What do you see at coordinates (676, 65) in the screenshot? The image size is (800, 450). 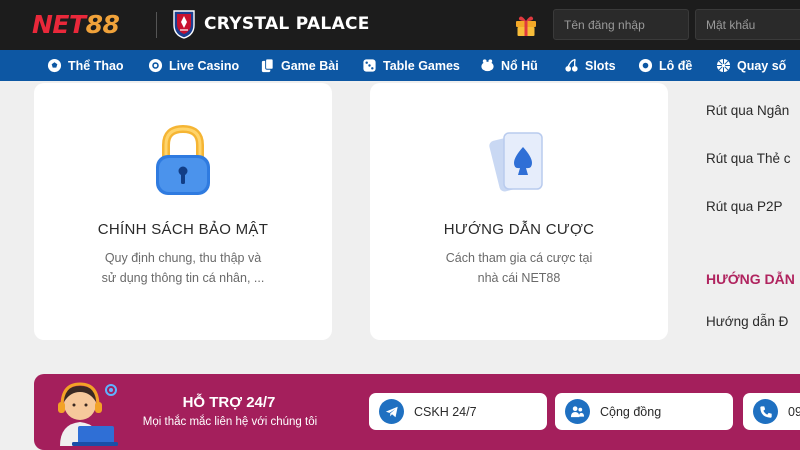 I see `nav-label: Lô đề` at bounding box center [676, 65].